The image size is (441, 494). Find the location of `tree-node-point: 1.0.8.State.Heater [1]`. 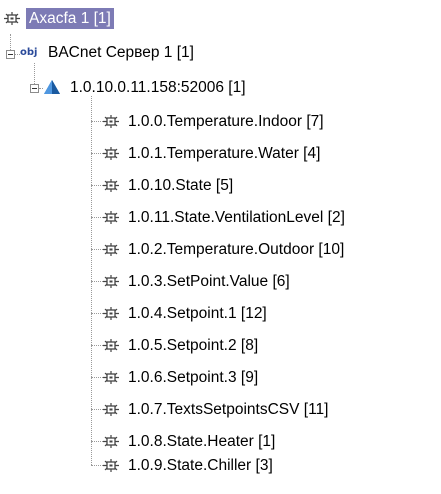

tree-node-point: 1.0.8.State.Heater [1] is located at coordinates (190, 441).